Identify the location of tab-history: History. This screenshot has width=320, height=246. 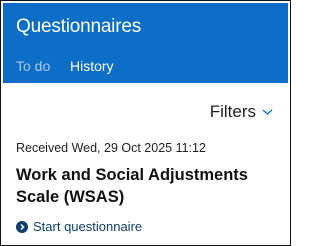
(92, 66).